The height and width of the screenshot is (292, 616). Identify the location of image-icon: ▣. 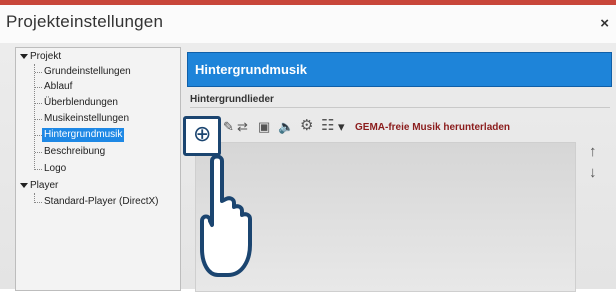
(264, 127).